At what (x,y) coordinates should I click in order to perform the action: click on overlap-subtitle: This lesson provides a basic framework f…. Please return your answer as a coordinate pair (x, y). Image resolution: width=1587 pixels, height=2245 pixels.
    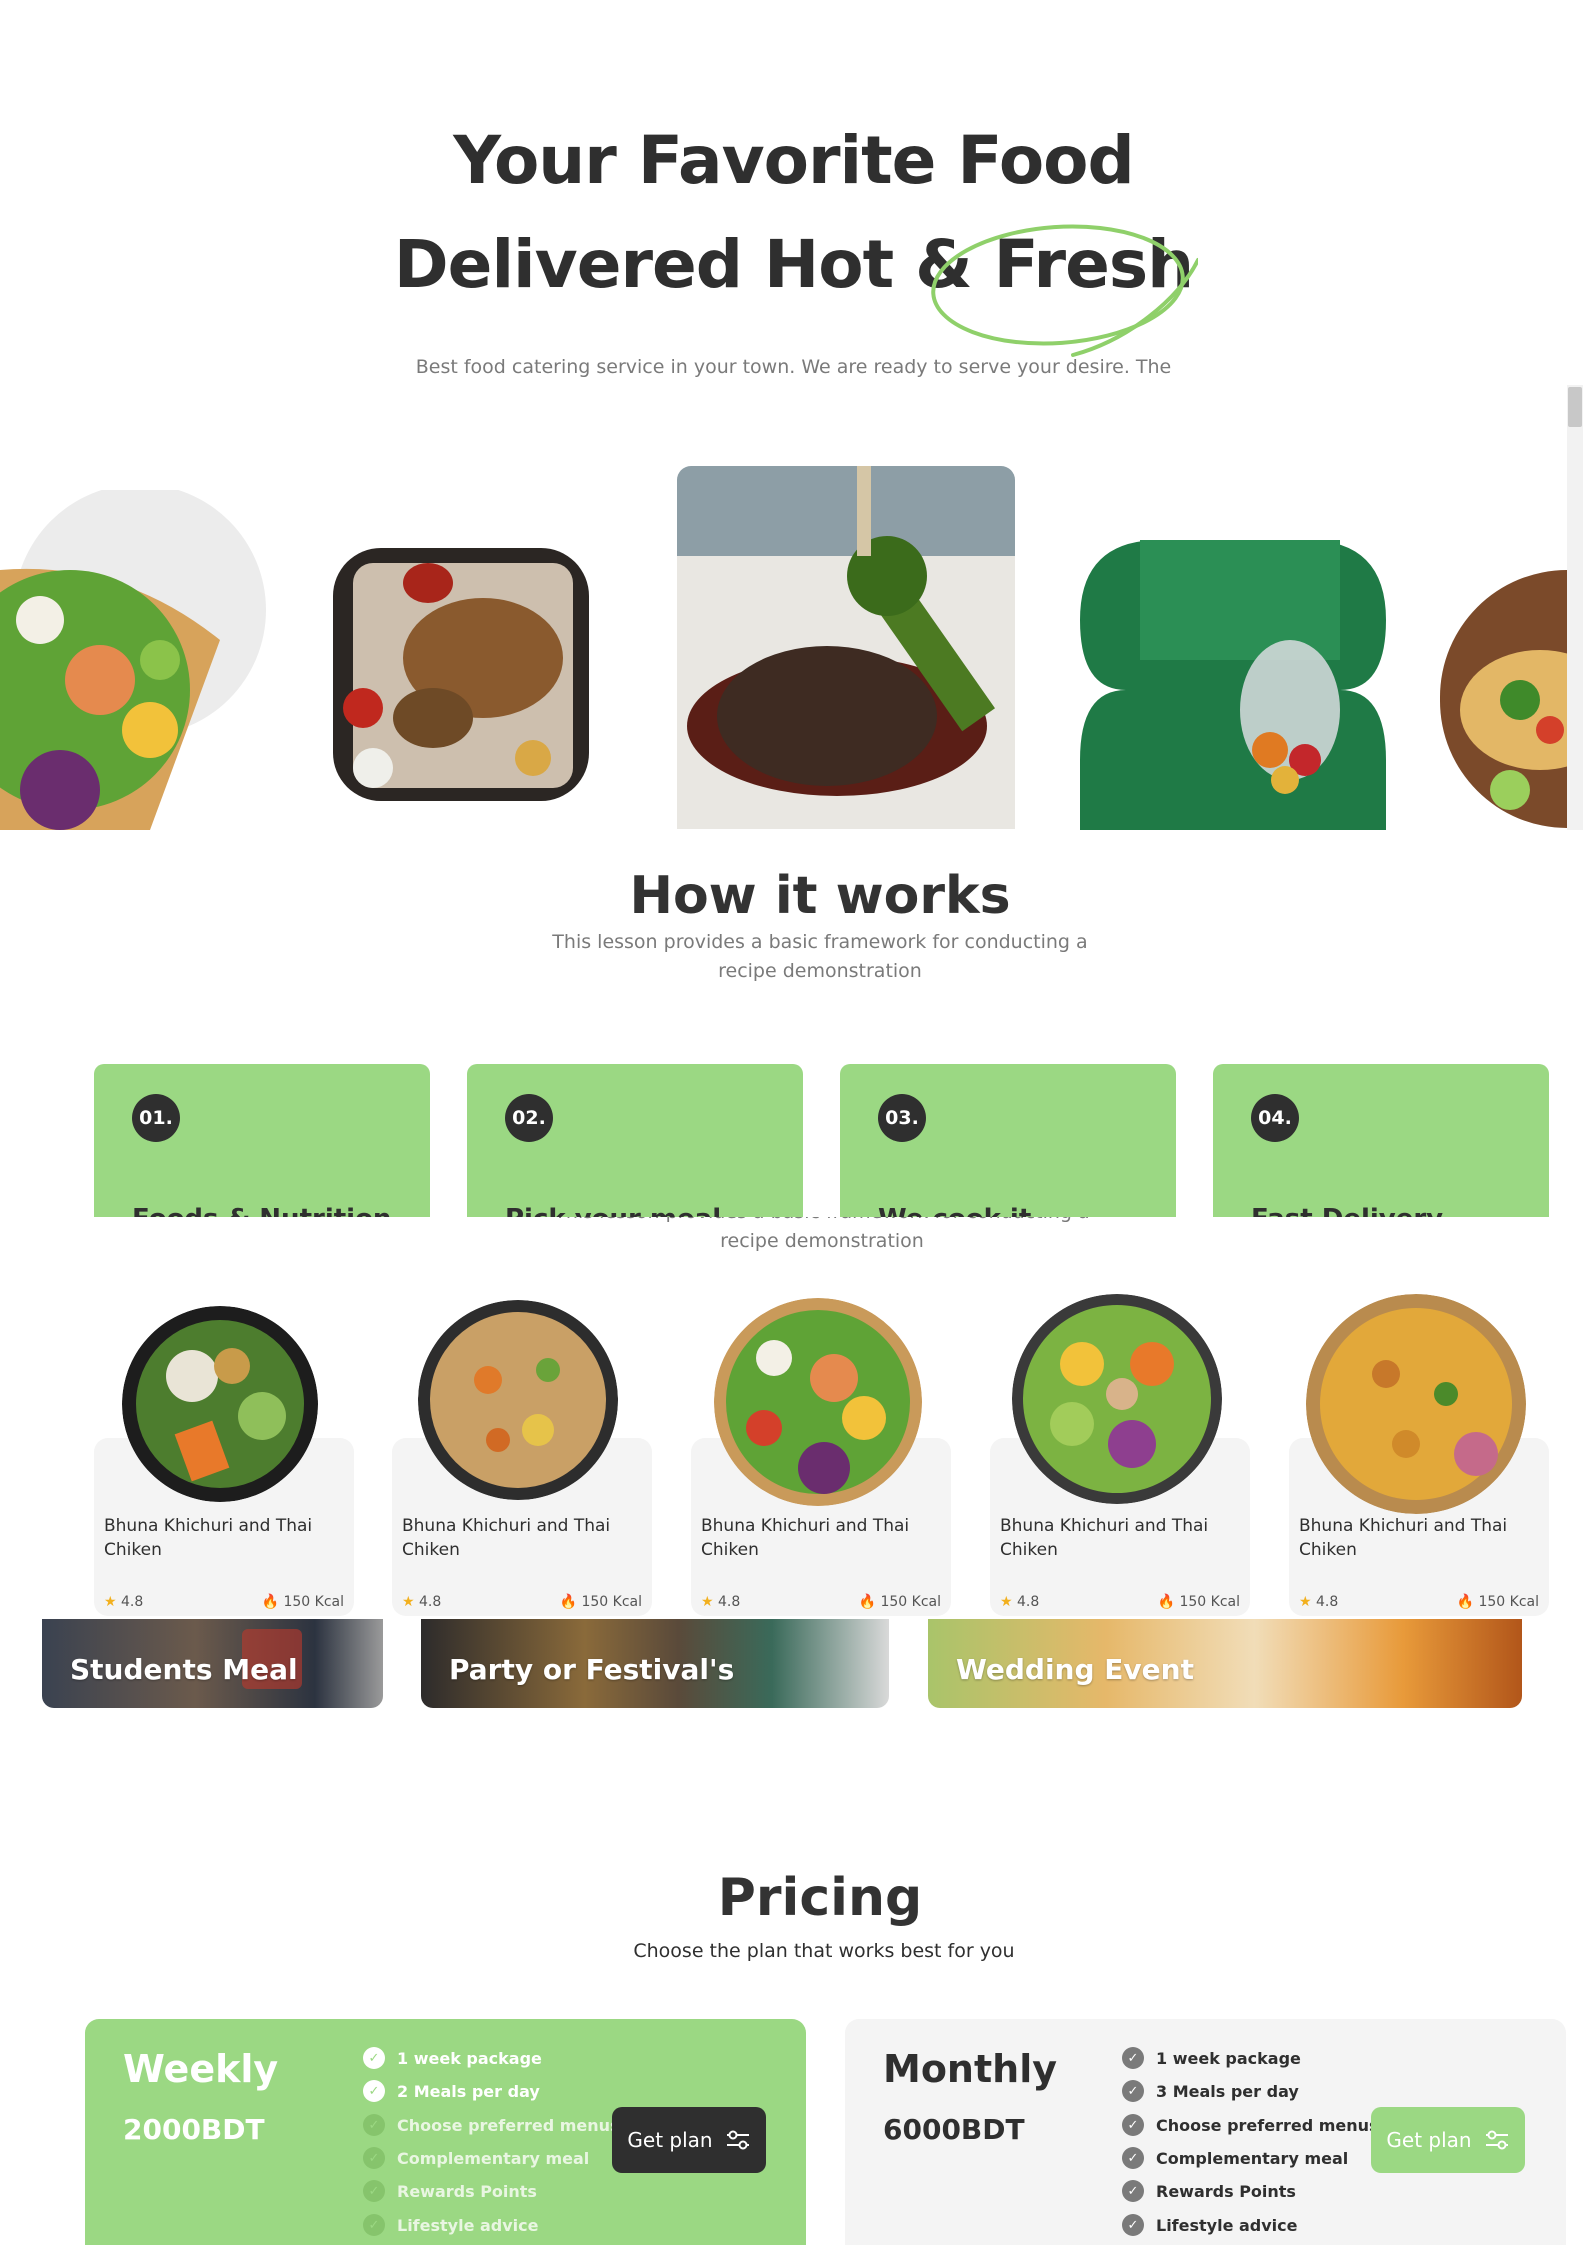
    Looking at the image, I should click on (793, 1236).